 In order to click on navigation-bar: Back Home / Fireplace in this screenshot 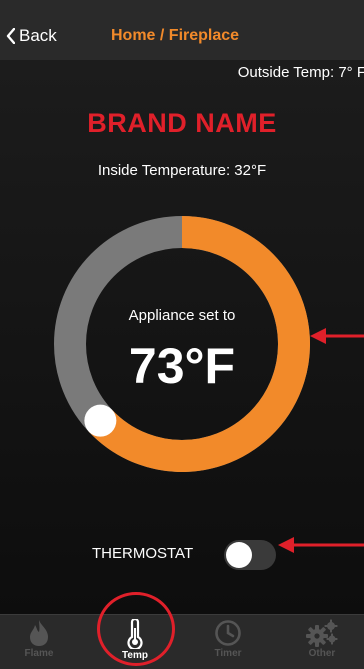, I will do `click(182, 30)`.